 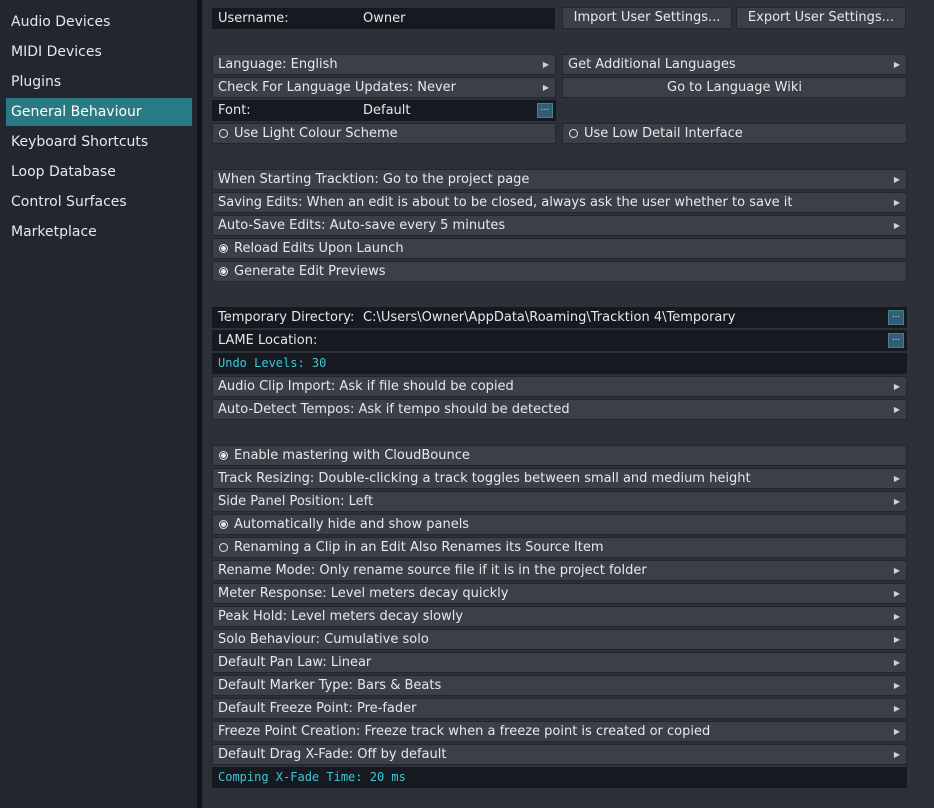 I want to click on lame-label: LAME Location:, so click(x=268, y=340).